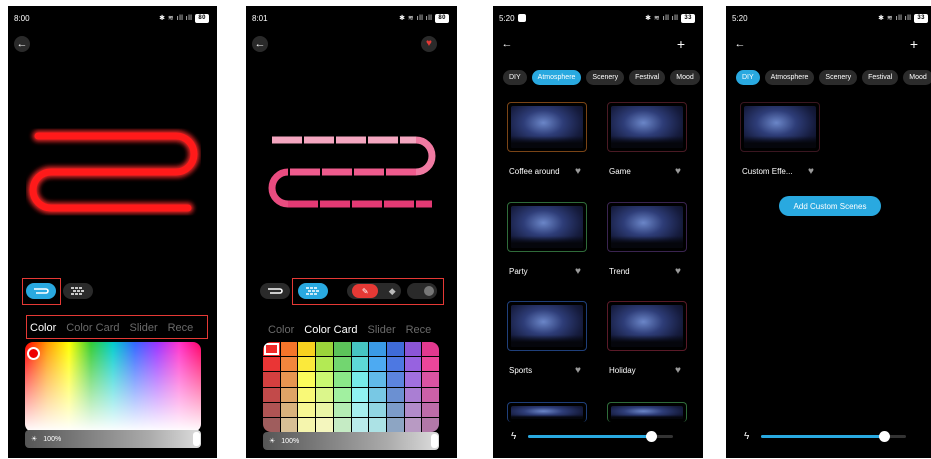 This screenshot has height=459, width=931. What do you see at coordinates (429, 44) in the screenshot?
I see `favorite-heart-icon: ♥` at bounding box center [429, 44].